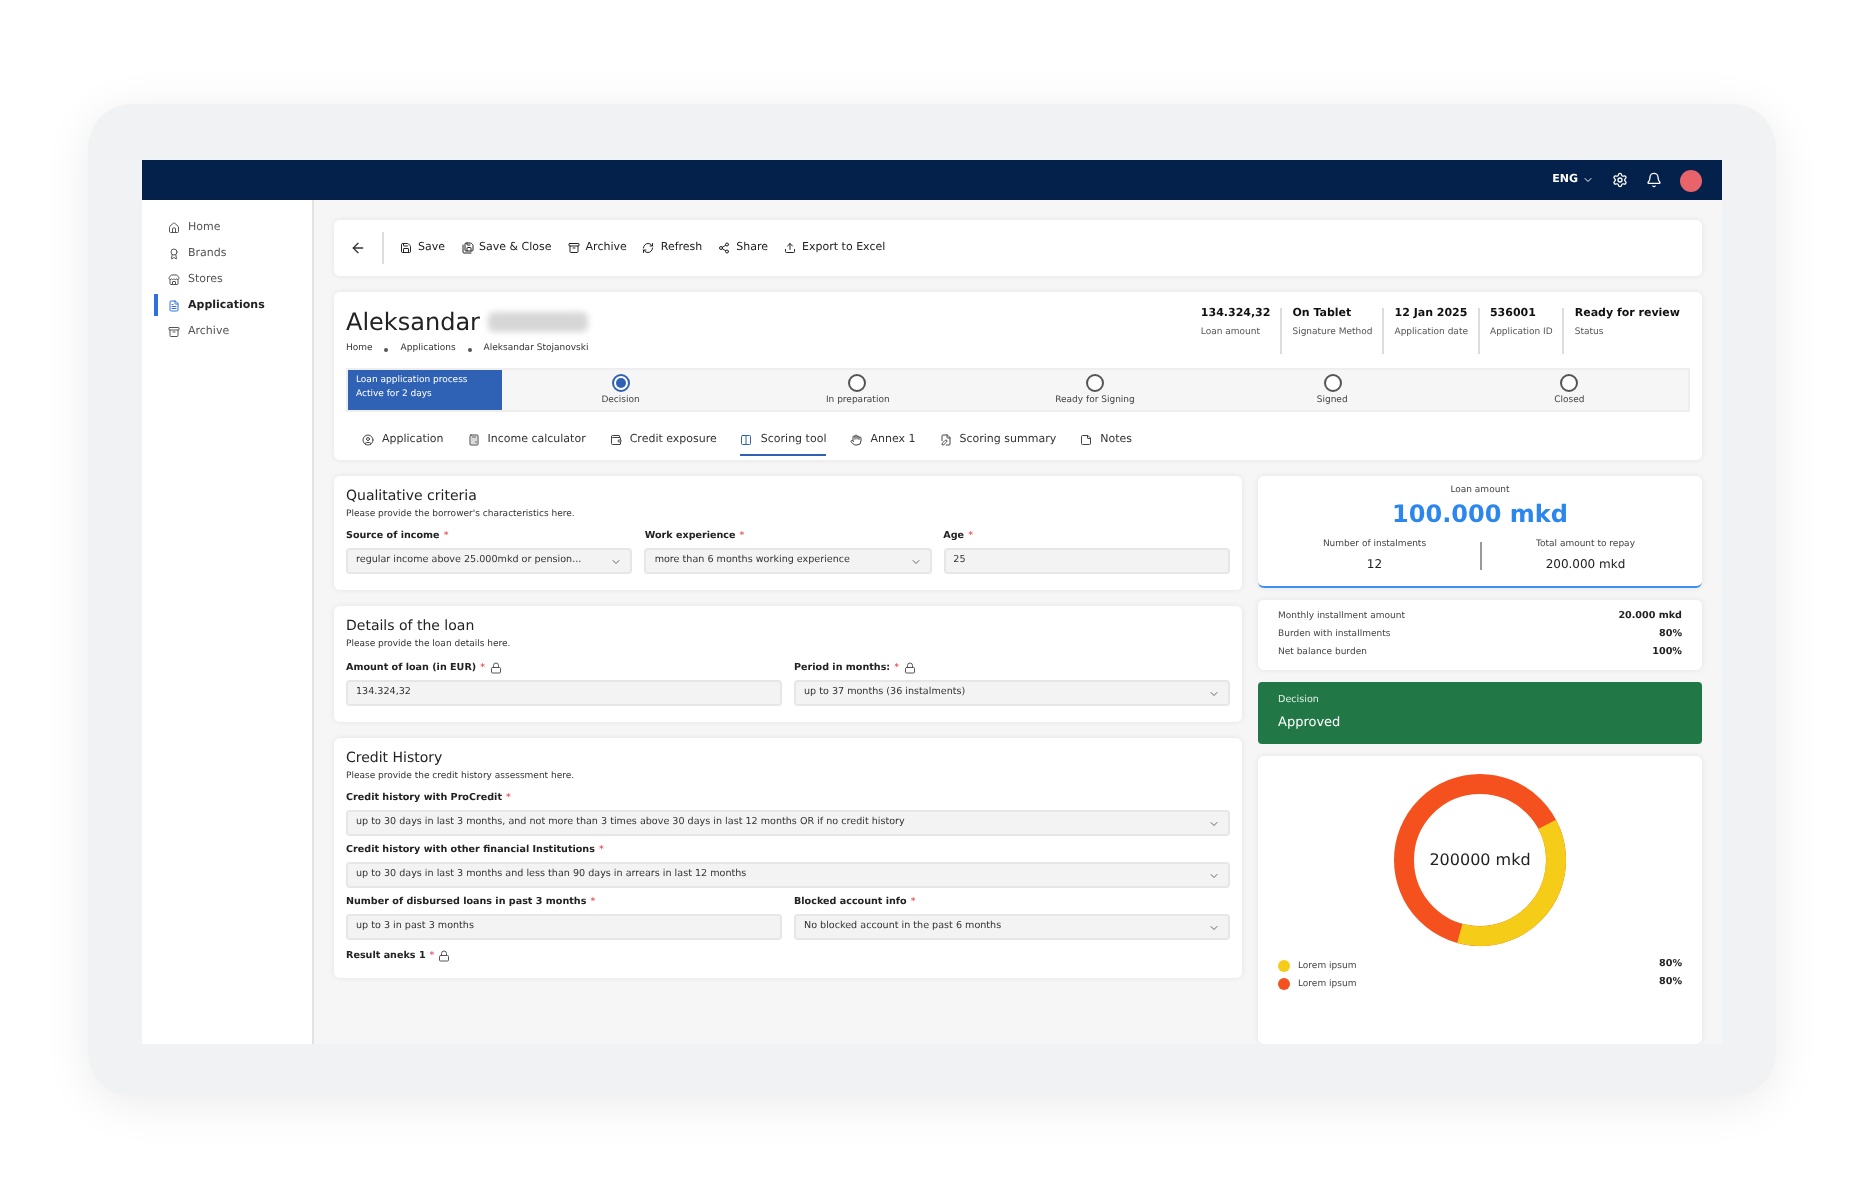  What do you see at coordinates (945, 439) in the screenshot?
I see `document-edit-icon` at bounding box center [945, 439].